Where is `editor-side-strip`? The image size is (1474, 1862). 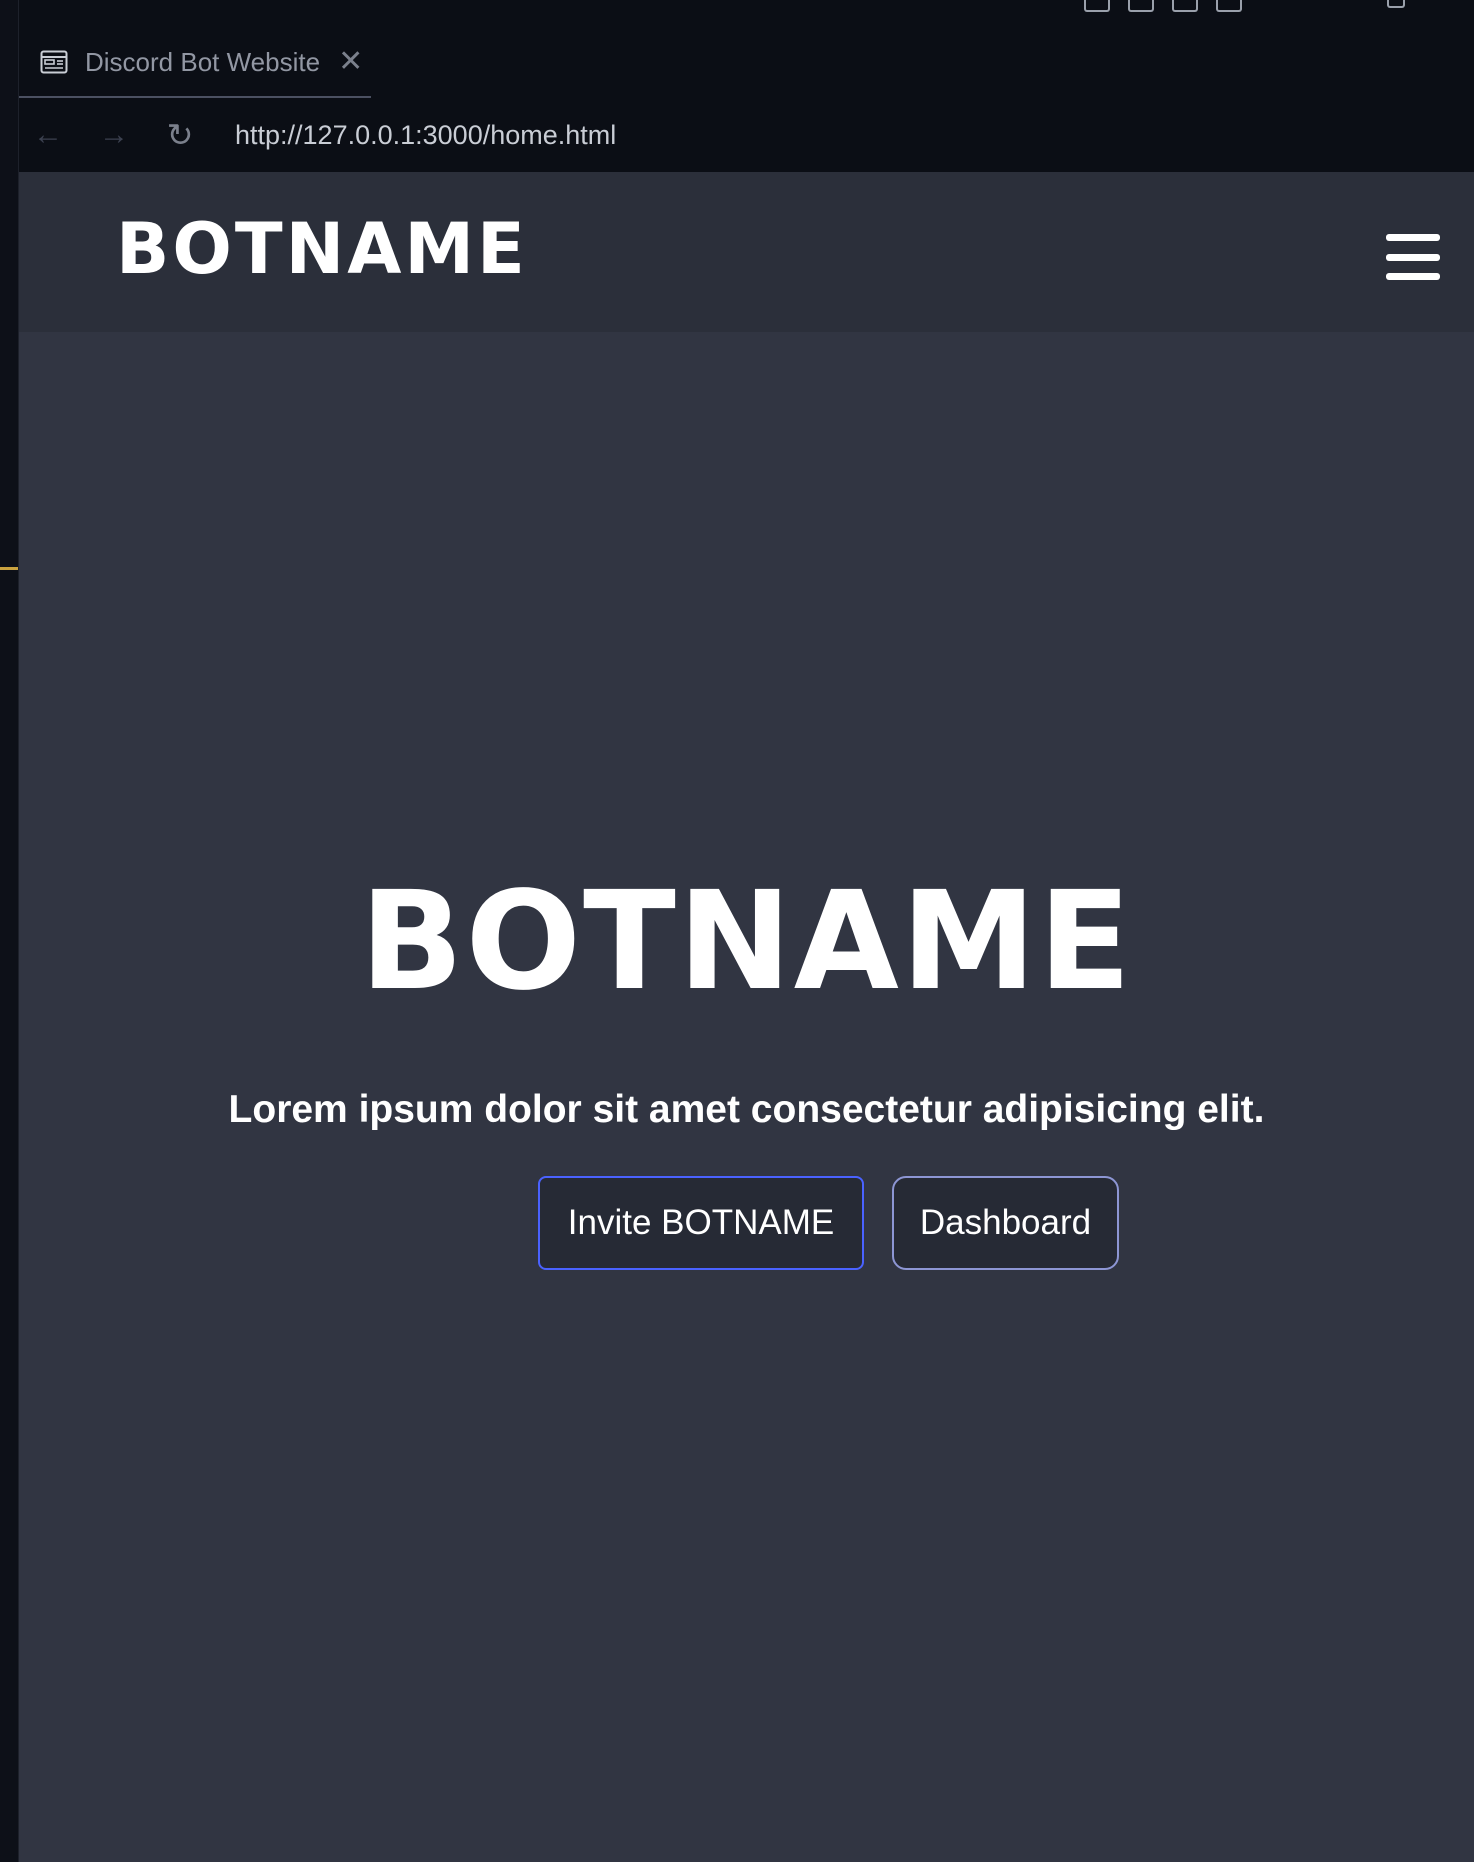 editor-side-strip is located at coordinates (9, 931).